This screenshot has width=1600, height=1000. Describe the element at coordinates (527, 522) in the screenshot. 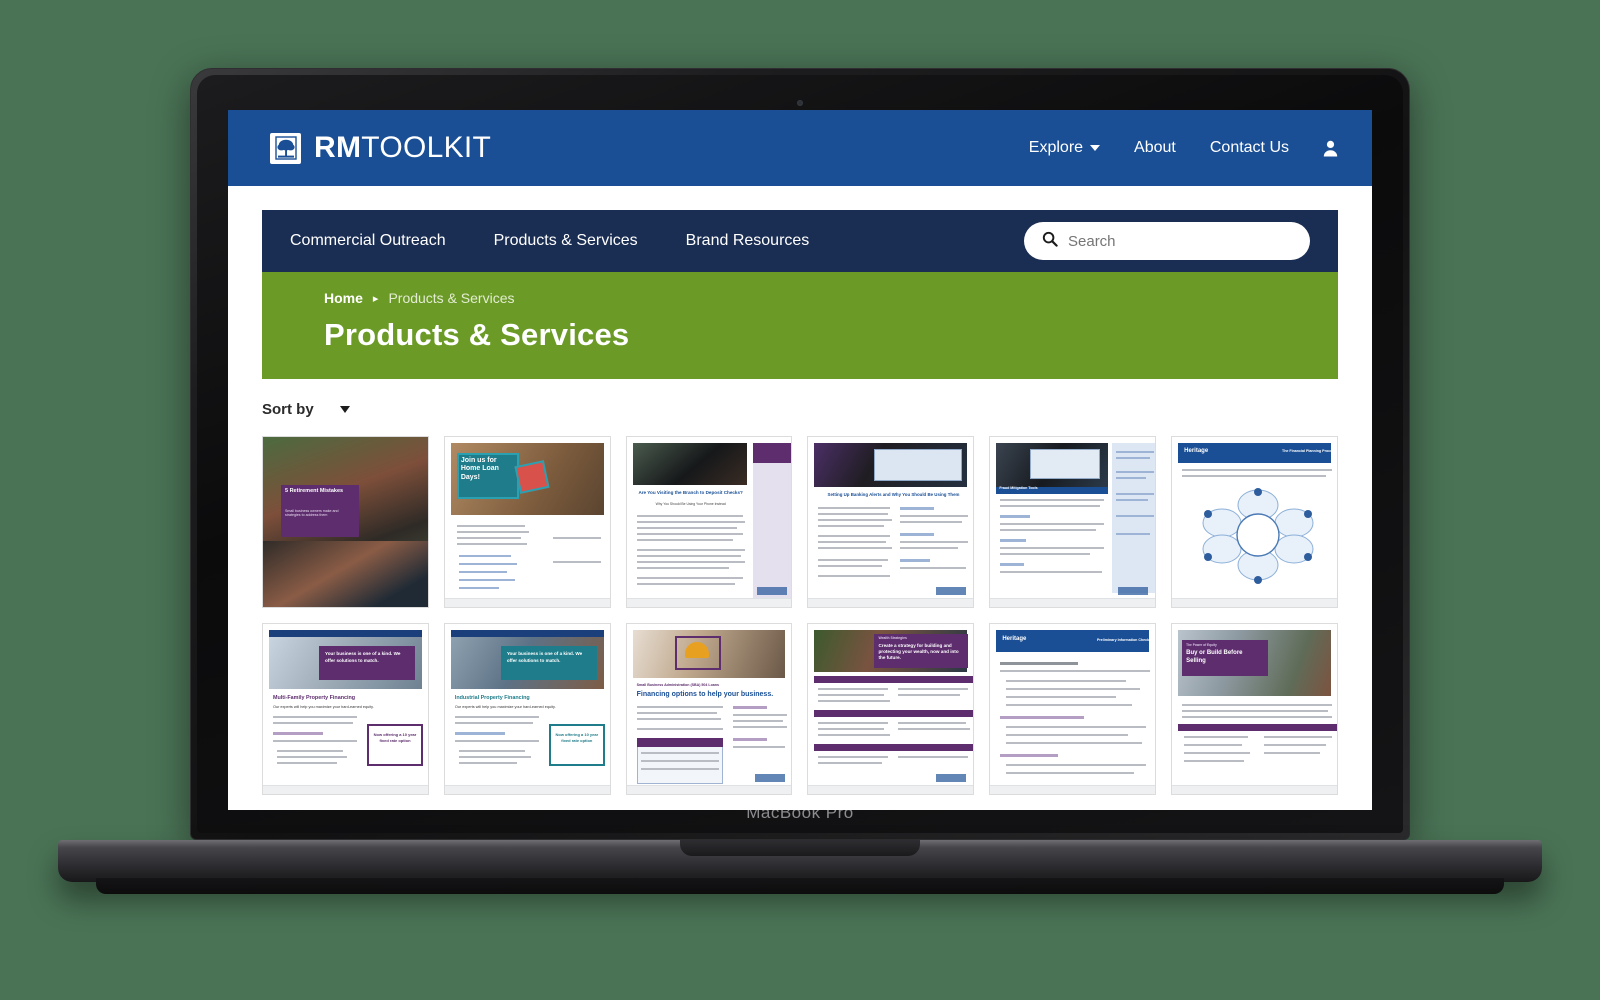

I see `document-card: Join us for Home Loan Days!` at that location.